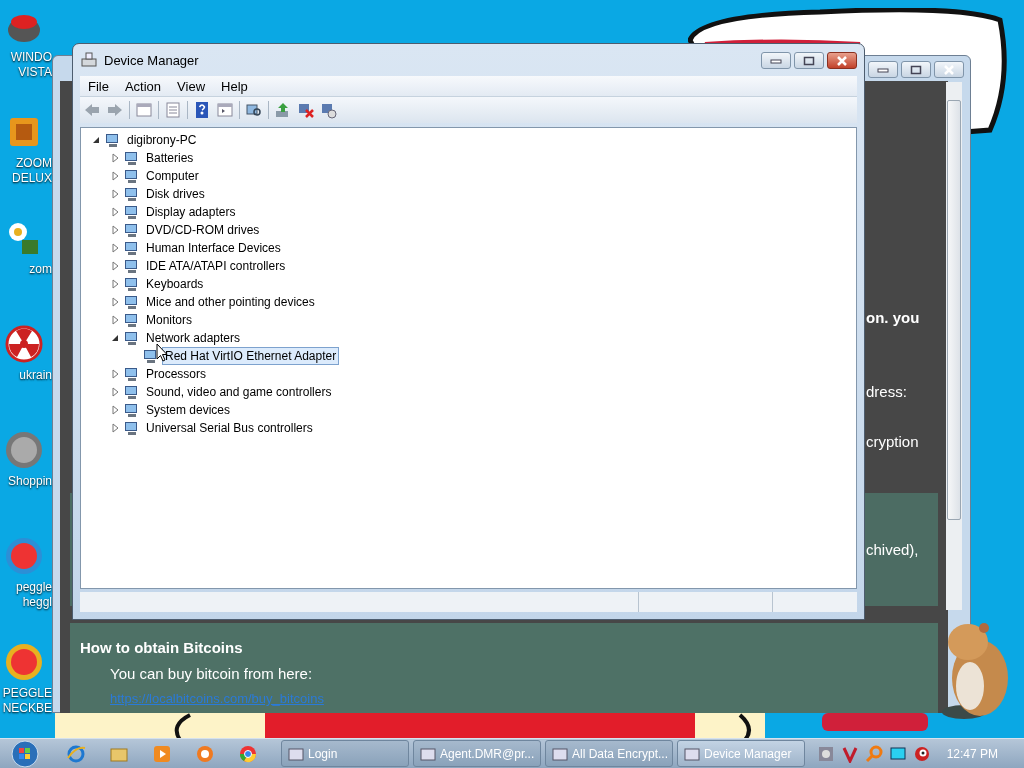 This screenshot has height=768, width=1024. Describe the element at coordinates (893, 317) in the screenshot. I see `page-text: on. you` at that location.